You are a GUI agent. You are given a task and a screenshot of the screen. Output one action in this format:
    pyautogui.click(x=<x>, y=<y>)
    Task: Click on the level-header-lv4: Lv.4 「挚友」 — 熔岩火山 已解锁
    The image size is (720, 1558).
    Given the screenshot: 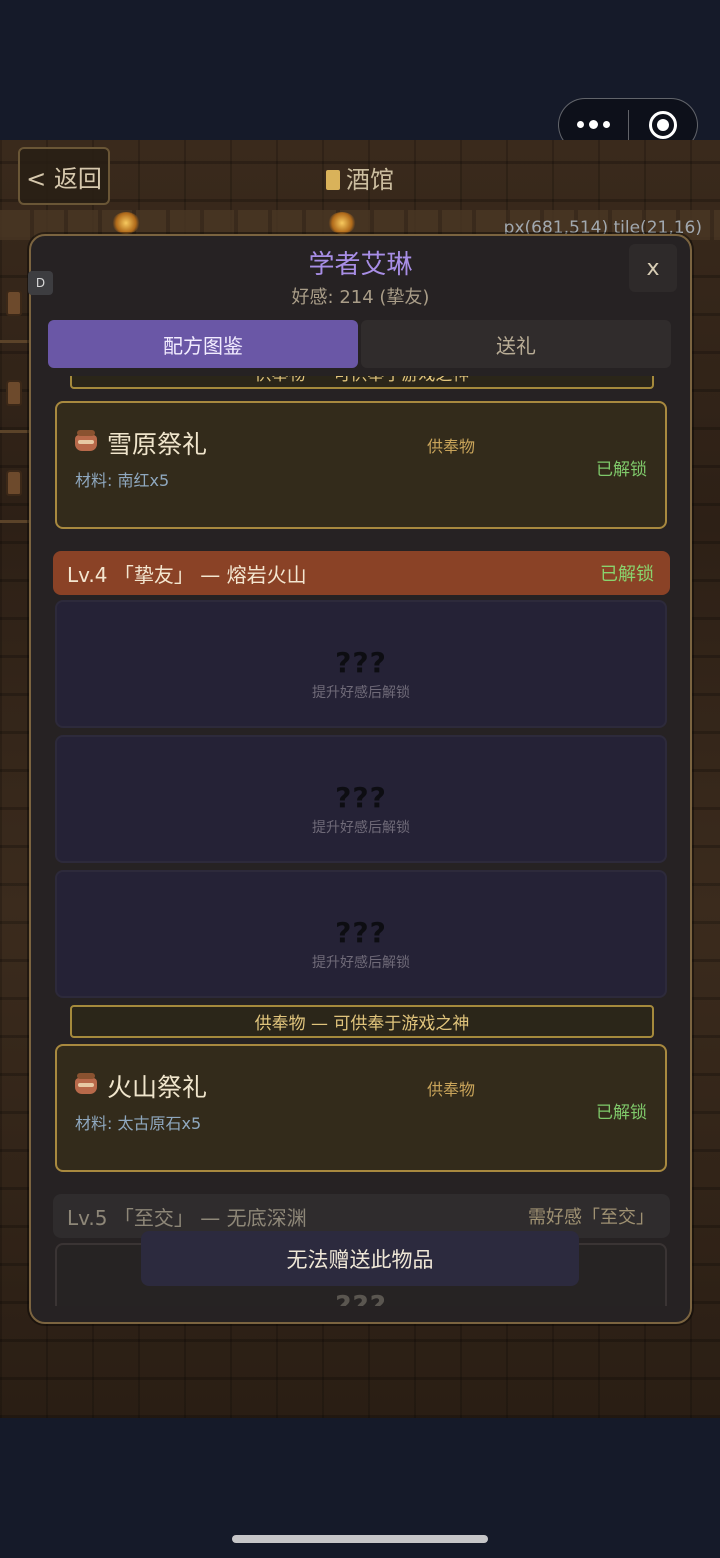 What is the action you would take?
    pyautogui.click(x=361, y=573)
    